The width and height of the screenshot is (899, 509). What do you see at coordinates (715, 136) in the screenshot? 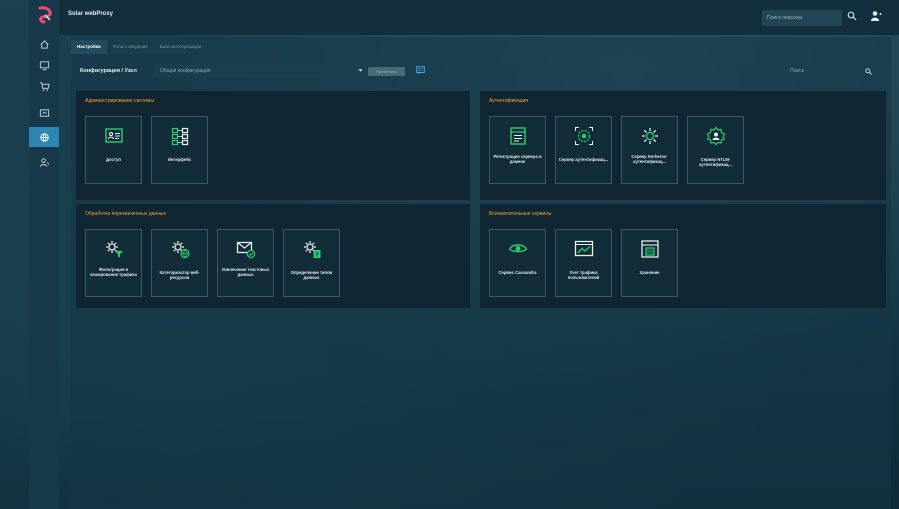
I see `ntlm-icon` at bounding box center [715, 136].